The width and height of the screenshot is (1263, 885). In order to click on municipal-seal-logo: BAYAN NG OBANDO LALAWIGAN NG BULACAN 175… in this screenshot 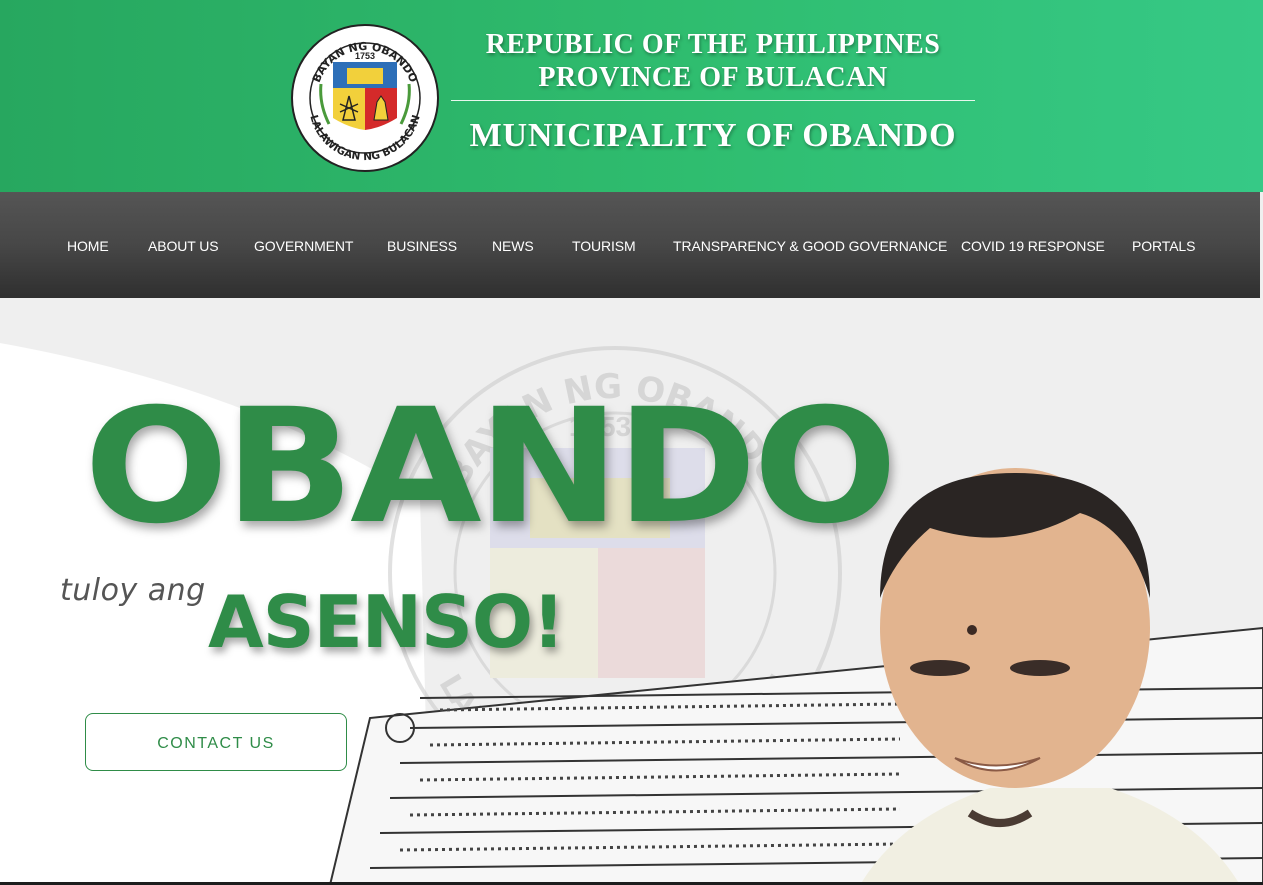, I will do `click(365, 98)`.